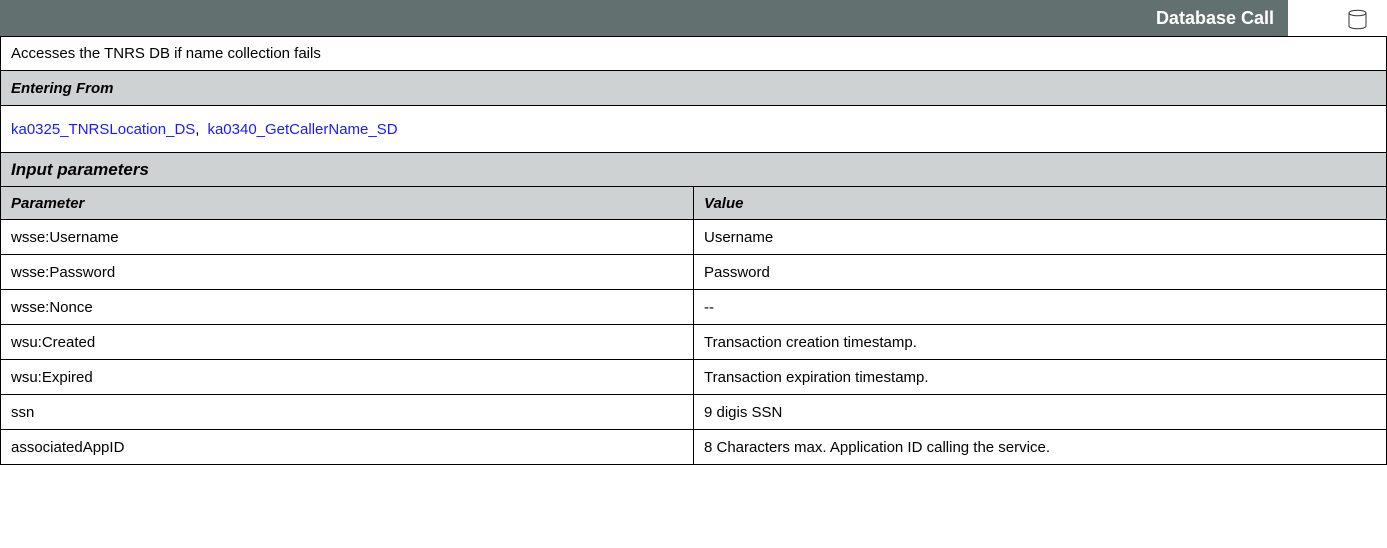  I want to click on value-cell-container: Password, so click(731, 272).